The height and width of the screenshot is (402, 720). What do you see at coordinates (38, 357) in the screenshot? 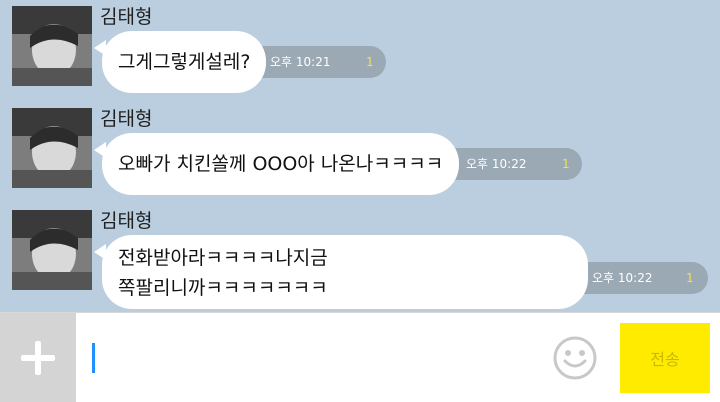
I see `add-attachment-button` at bounding box center [38, 357].